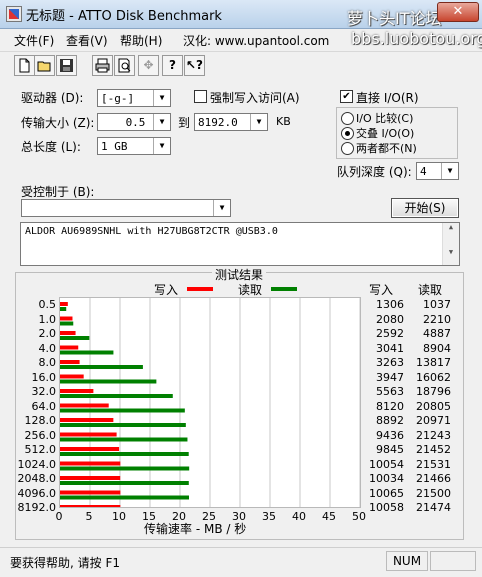 Image resolution: width=482 pixels, height=577 pixels. I want to click on write-value: 1306, so click(390, 304).